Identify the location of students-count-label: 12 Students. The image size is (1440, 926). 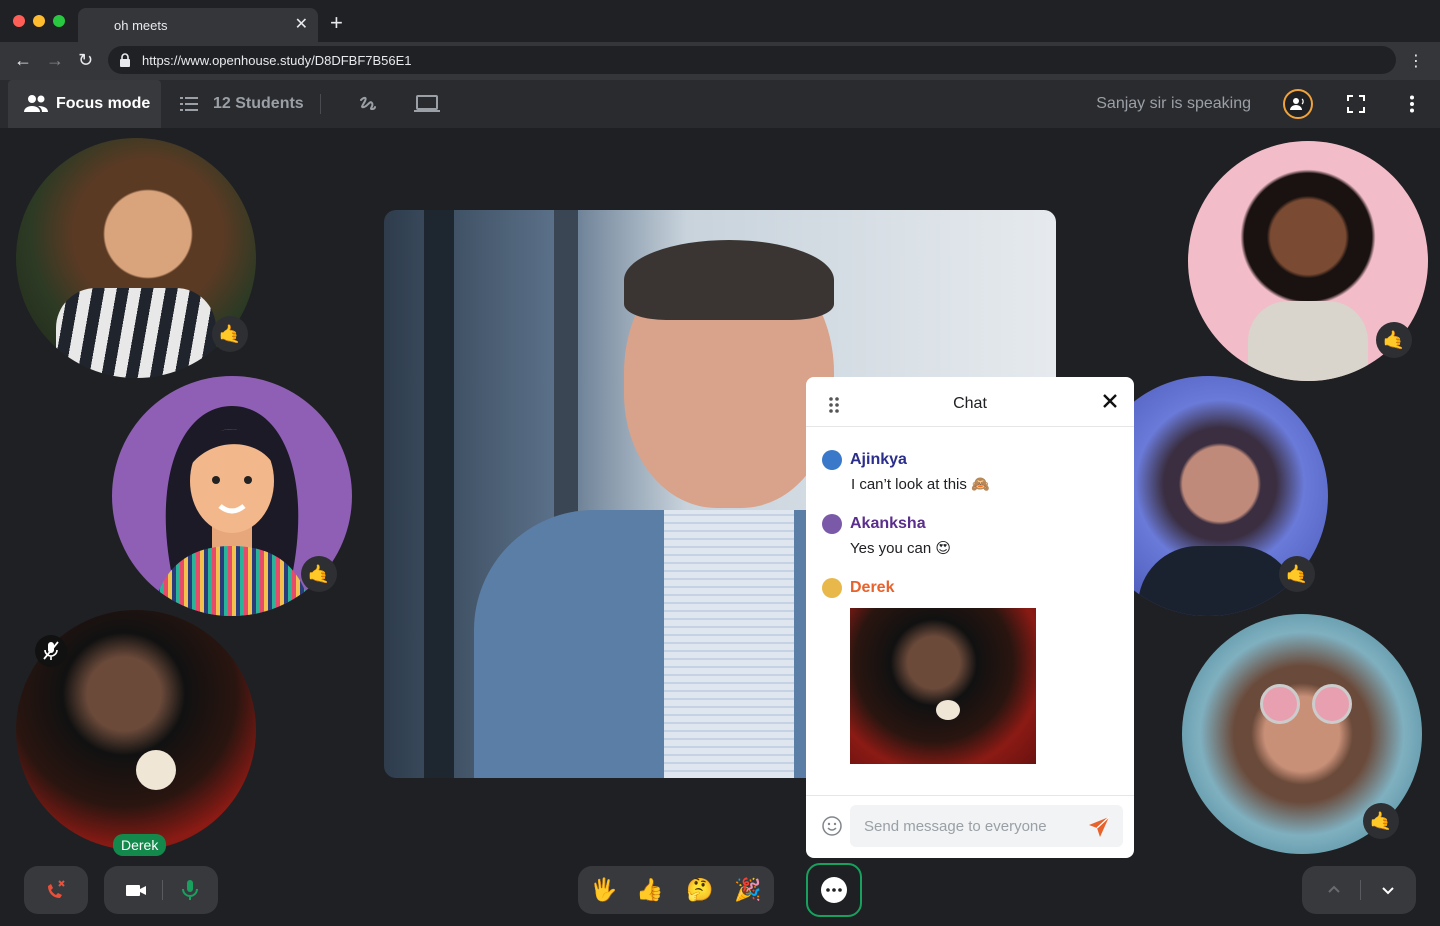
(258, 103).